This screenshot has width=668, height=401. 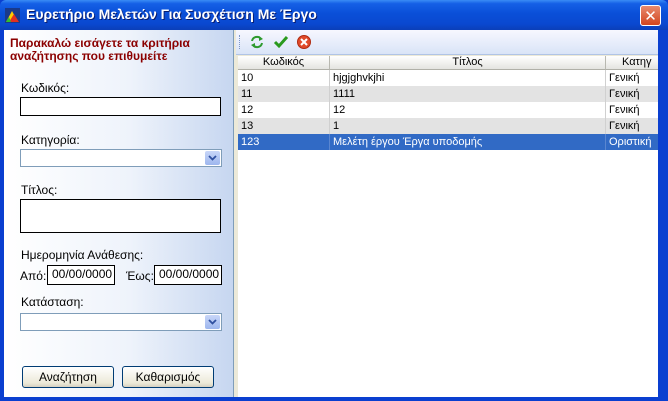 What do you see at coordinates (50, 140) in the screenshot?
I see `category-label: Κατηγορία:` at bounding box center [50, 140].